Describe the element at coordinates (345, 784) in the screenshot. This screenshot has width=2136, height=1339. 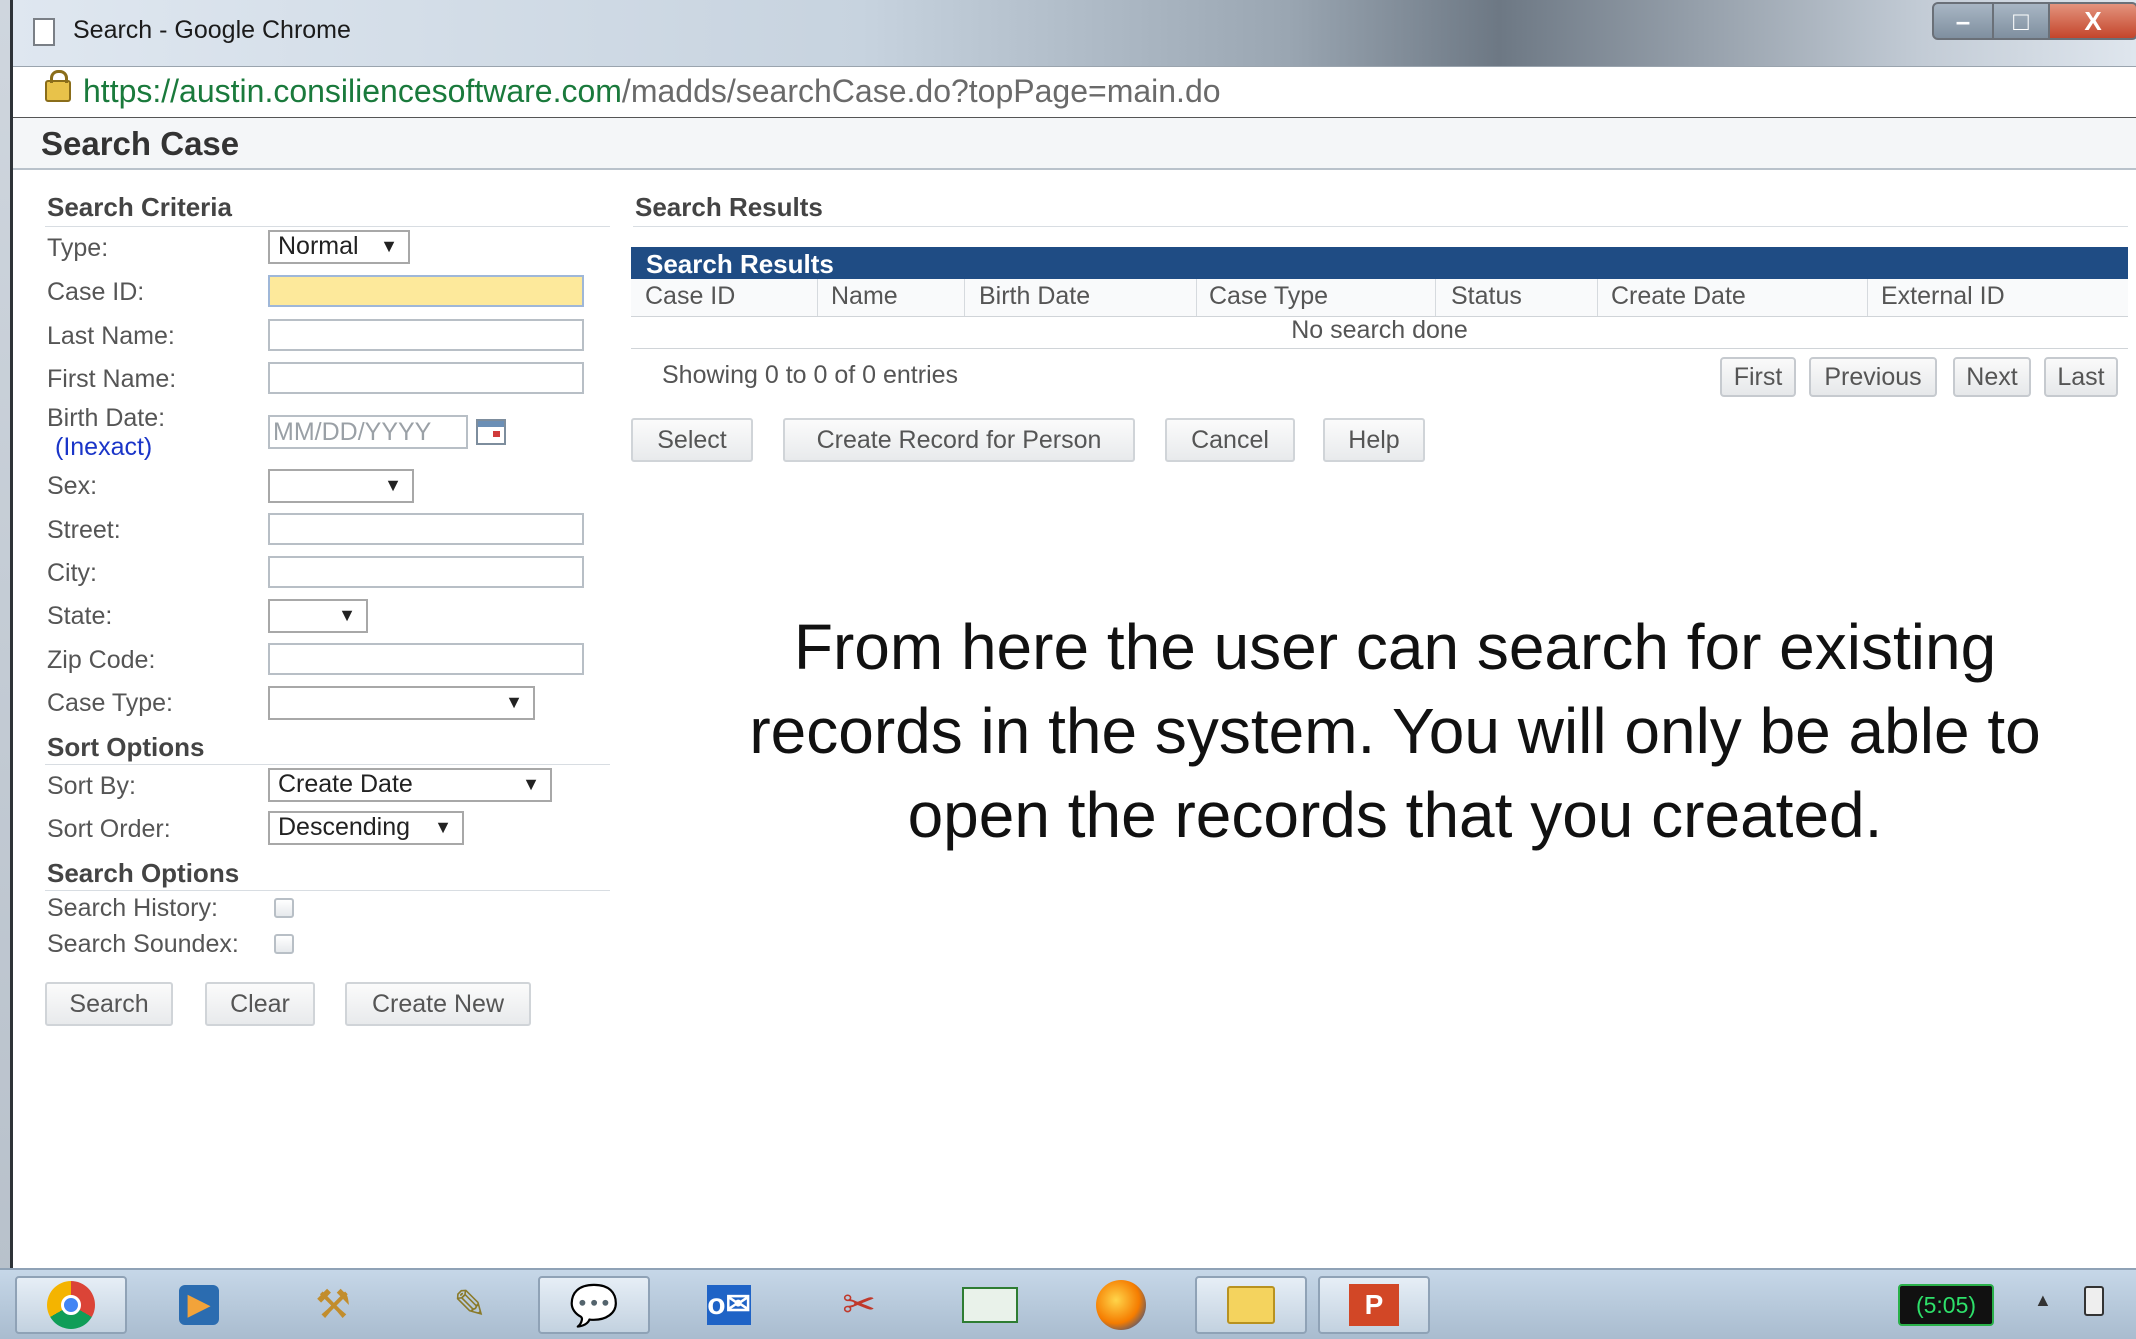
I see `sort-by-value: Create Date` at that location.